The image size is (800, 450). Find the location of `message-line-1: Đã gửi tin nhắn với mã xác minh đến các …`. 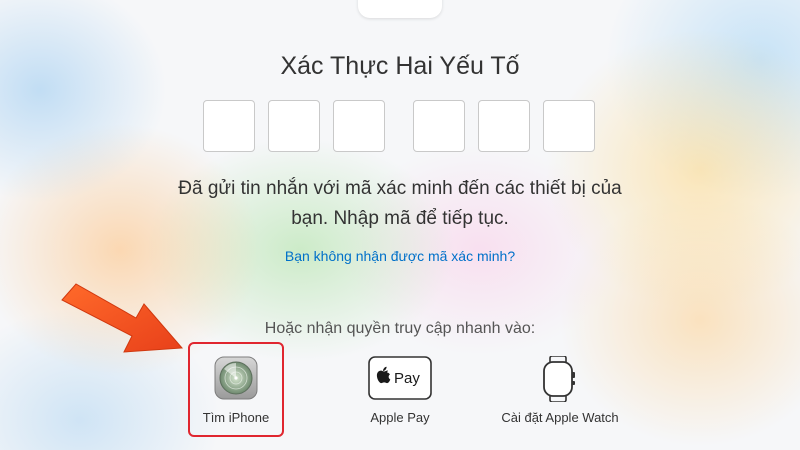

message-line-1: Đã gửi tin nhắn với mã xác minh đến các … is located at coordinates (400, 188).